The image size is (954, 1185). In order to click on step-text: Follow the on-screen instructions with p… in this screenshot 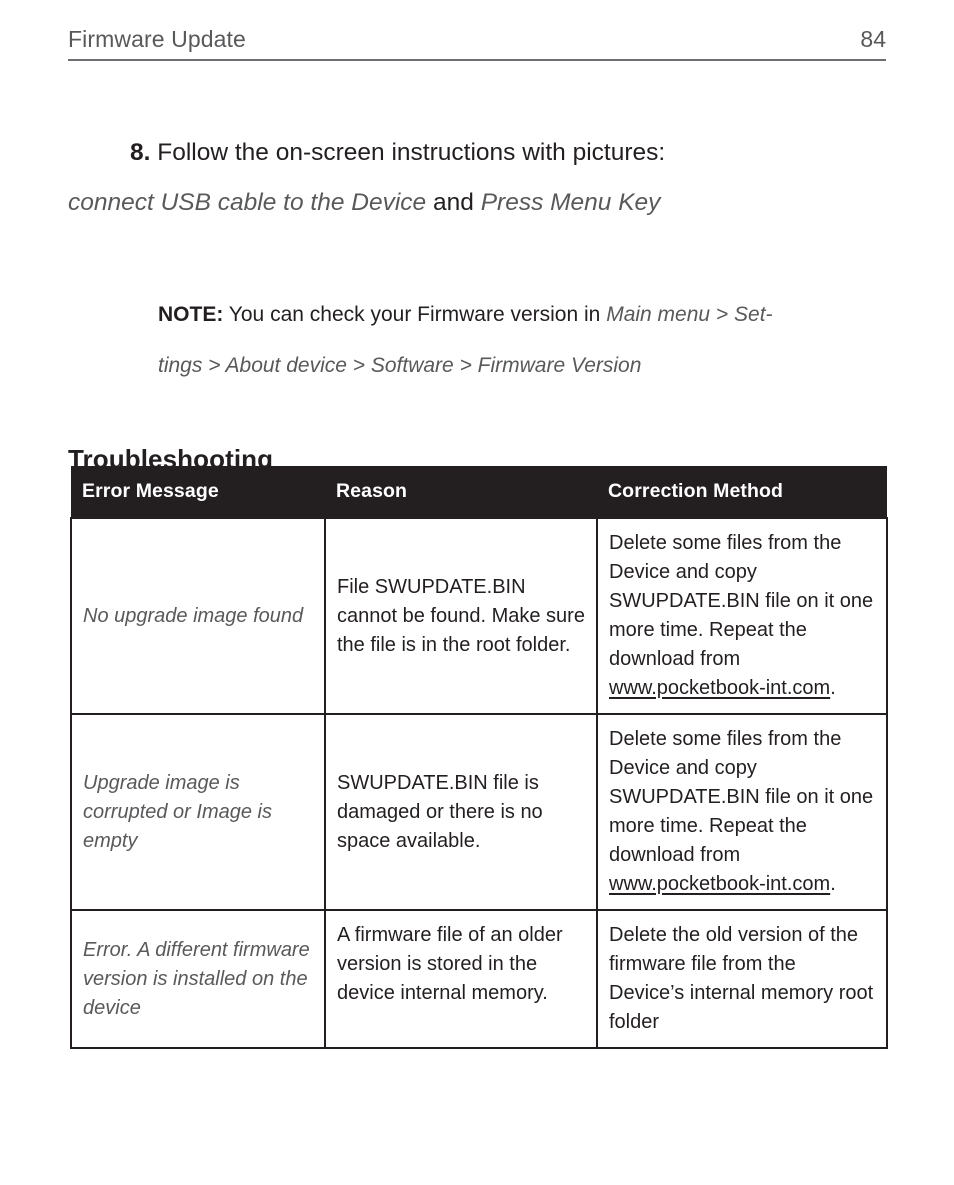, I will do `click(411, 152)`.